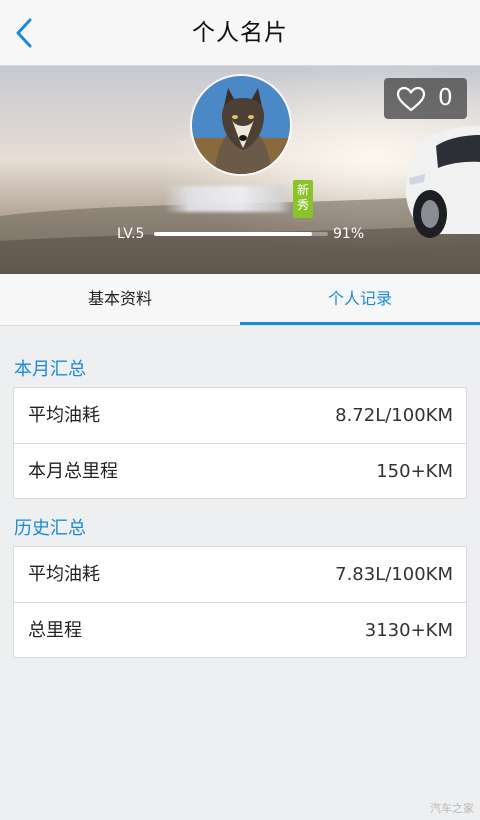 The height and width of the screenshot is (820, 480). What do you see at coordinates (240, 470) in the screenshot?
I see `list-item: 本月总里程 150+KM` at bounding box center [240, 470].